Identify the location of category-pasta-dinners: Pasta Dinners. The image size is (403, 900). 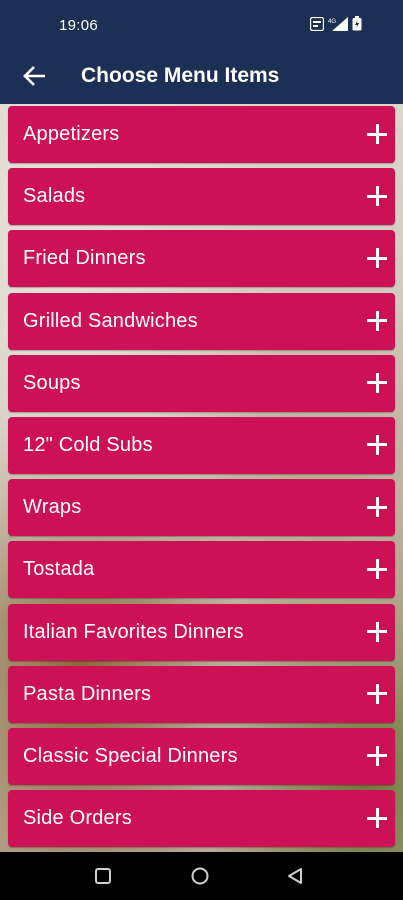
(201, 694).